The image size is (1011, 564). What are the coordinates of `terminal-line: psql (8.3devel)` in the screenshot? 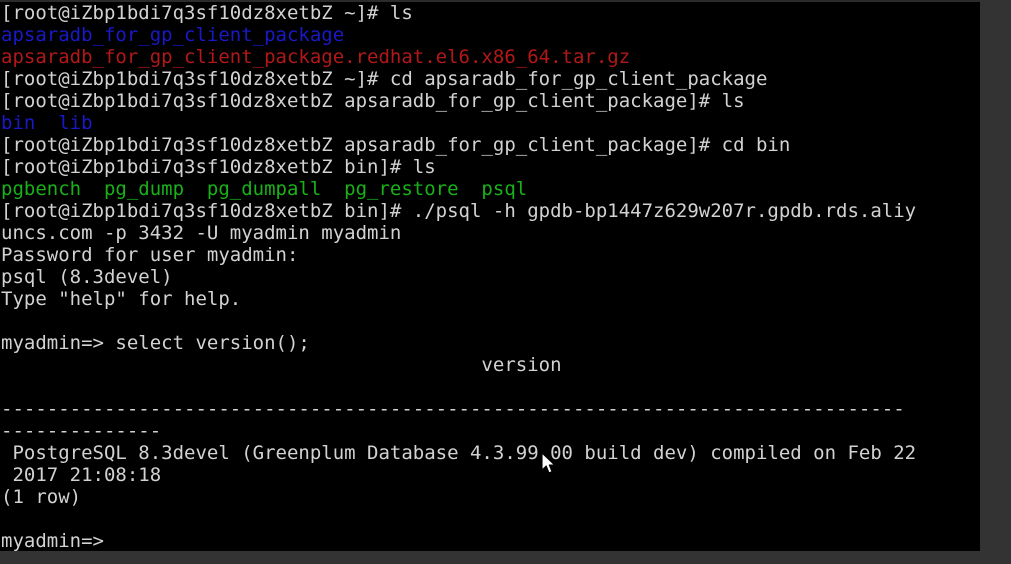 It's located at (87, 277).